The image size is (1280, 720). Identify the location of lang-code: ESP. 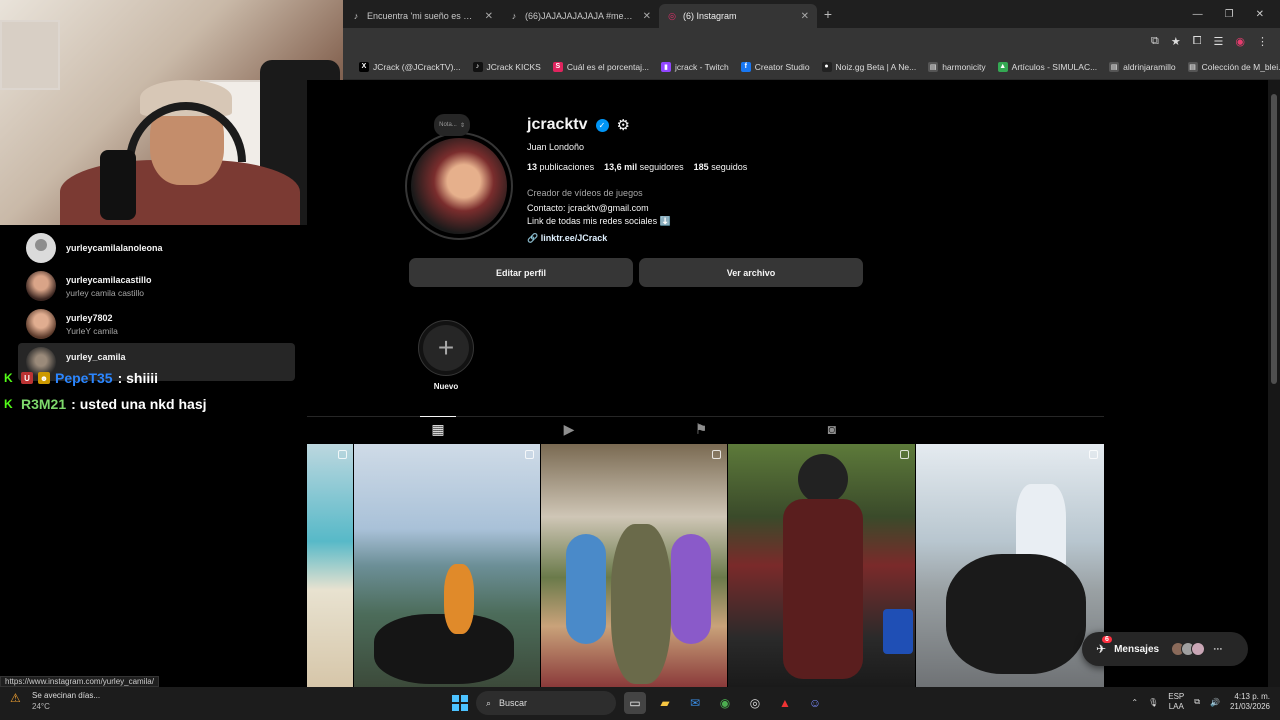
(1176, 696).